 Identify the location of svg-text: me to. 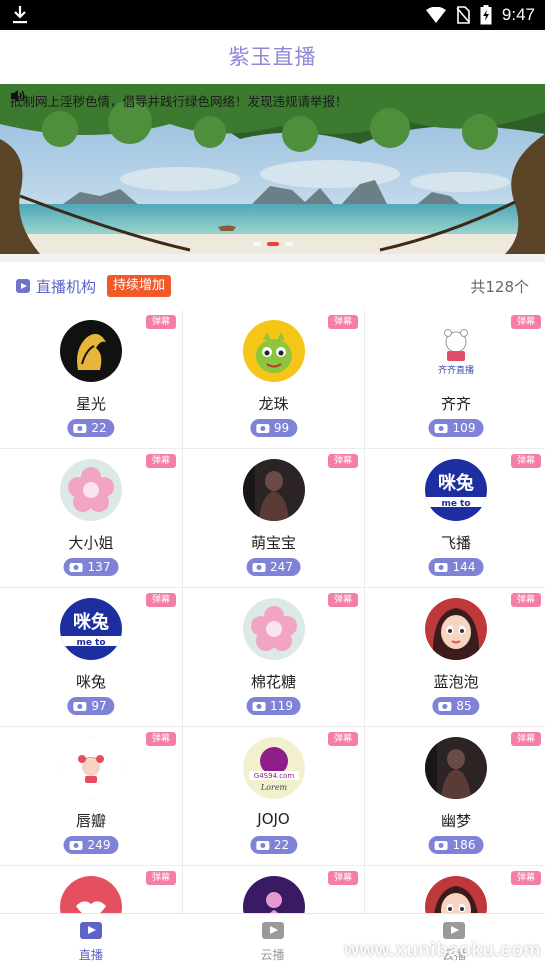
(455, 504).